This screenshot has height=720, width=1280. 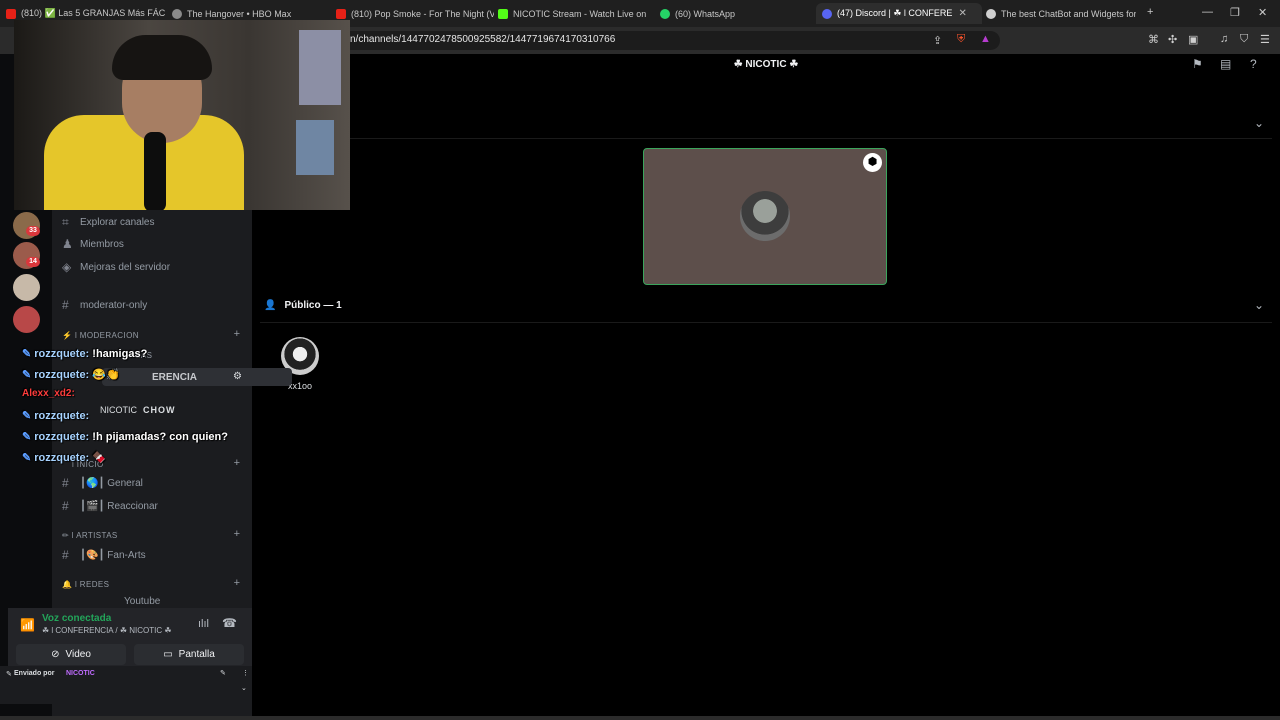 What do you see at coordinates (1235, 12) in the screenshot?
I see `restore-icon: ❐` at bounding box center [1235, 12].